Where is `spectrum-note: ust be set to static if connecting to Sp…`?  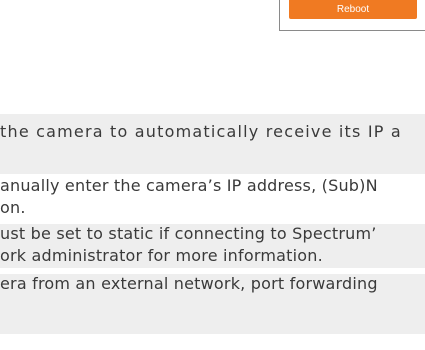 spectrum-note: ust be set to static if connecting to Sp… is located at coordinates (212, 235).